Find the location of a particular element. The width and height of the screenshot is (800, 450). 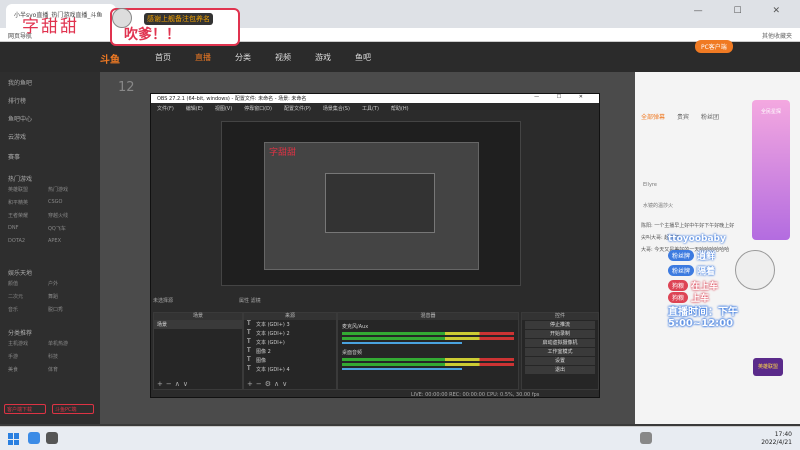

tab-vip: 贵宾 is located at coordinates (683, 116).